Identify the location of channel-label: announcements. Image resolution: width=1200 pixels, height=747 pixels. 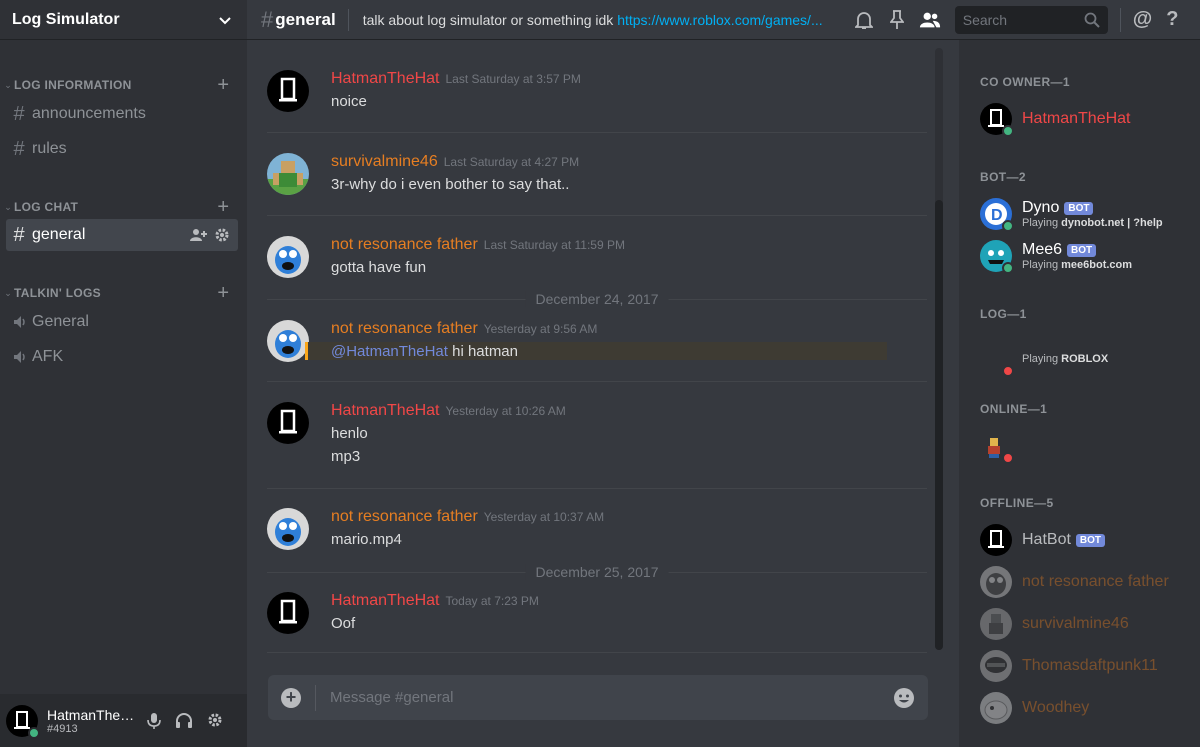
(89, 113).